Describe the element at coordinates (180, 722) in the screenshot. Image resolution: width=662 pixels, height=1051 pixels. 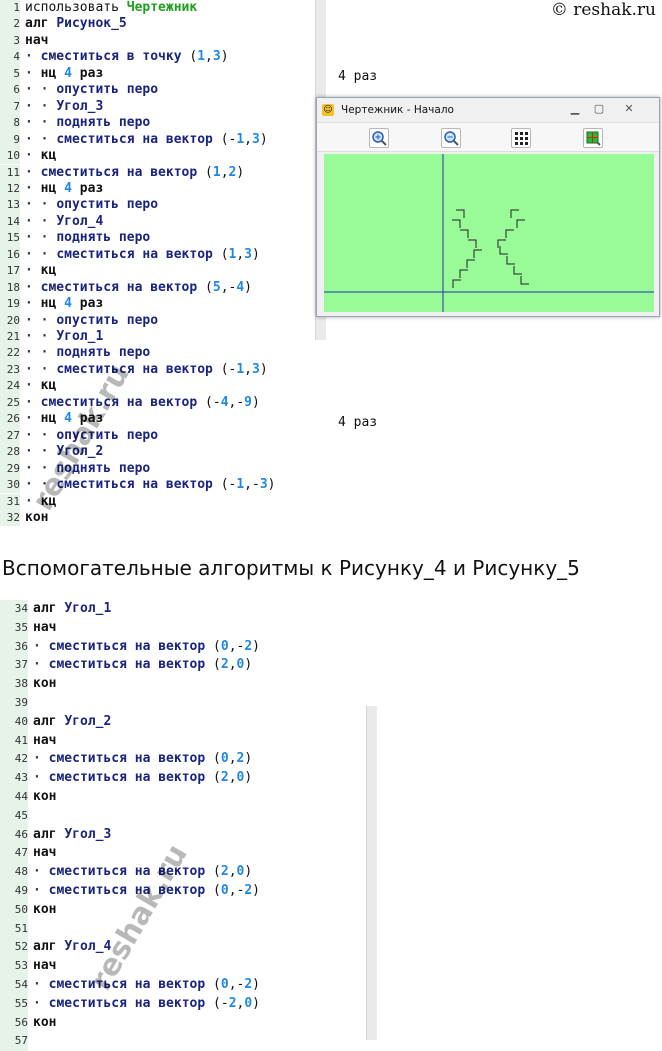
I see `code-line: 40 алг Угол_2` at that location.